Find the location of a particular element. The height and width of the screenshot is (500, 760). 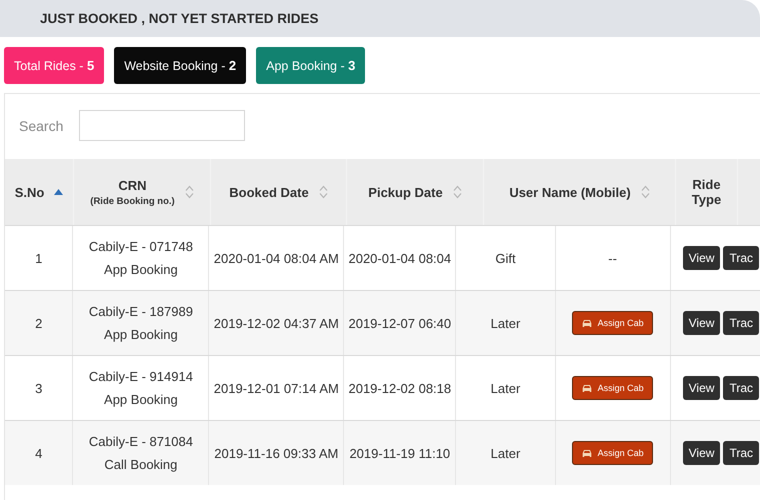

column-header-cell: S.No is located at coordinates (39, 192).